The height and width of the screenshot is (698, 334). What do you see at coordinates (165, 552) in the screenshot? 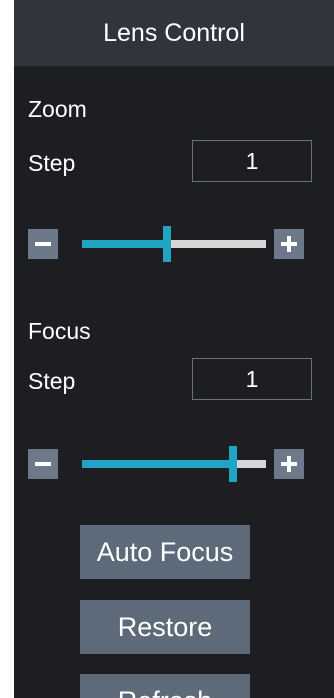
I see `auto-focus-button: Auto Focus` at bounding box center [165, 552].